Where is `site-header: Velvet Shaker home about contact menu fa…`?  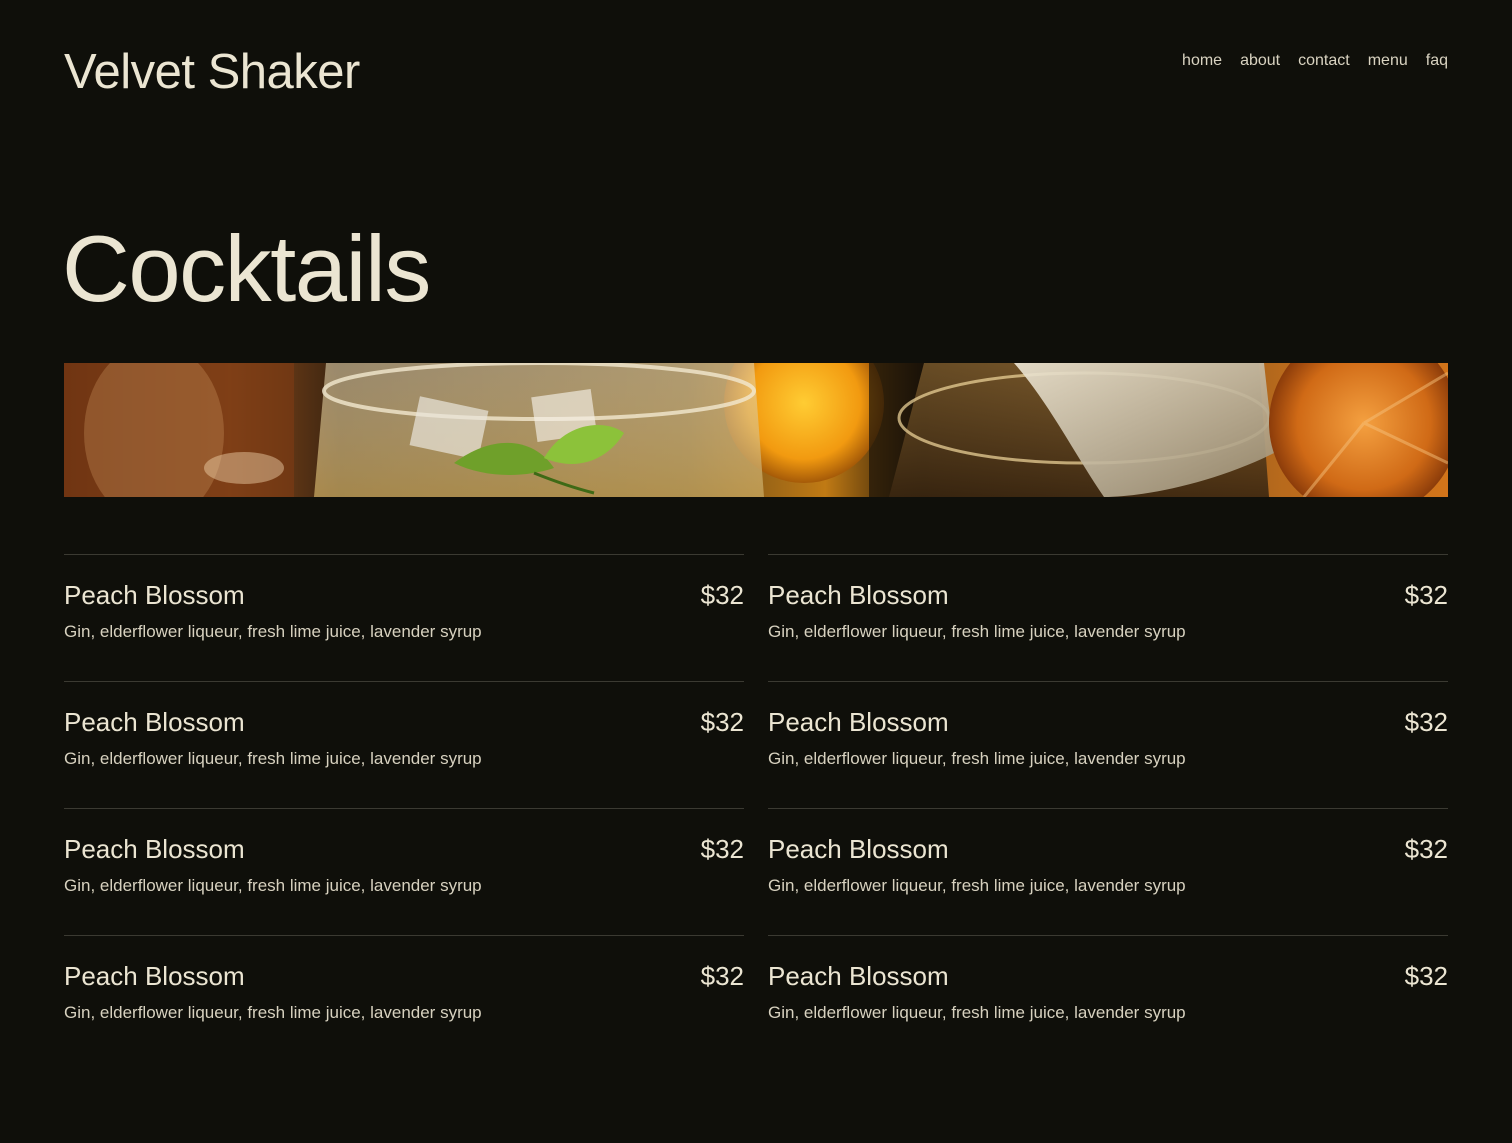
site-header: Velvet Shaker home about contact menu fa… is located at coordinates (756, 72).